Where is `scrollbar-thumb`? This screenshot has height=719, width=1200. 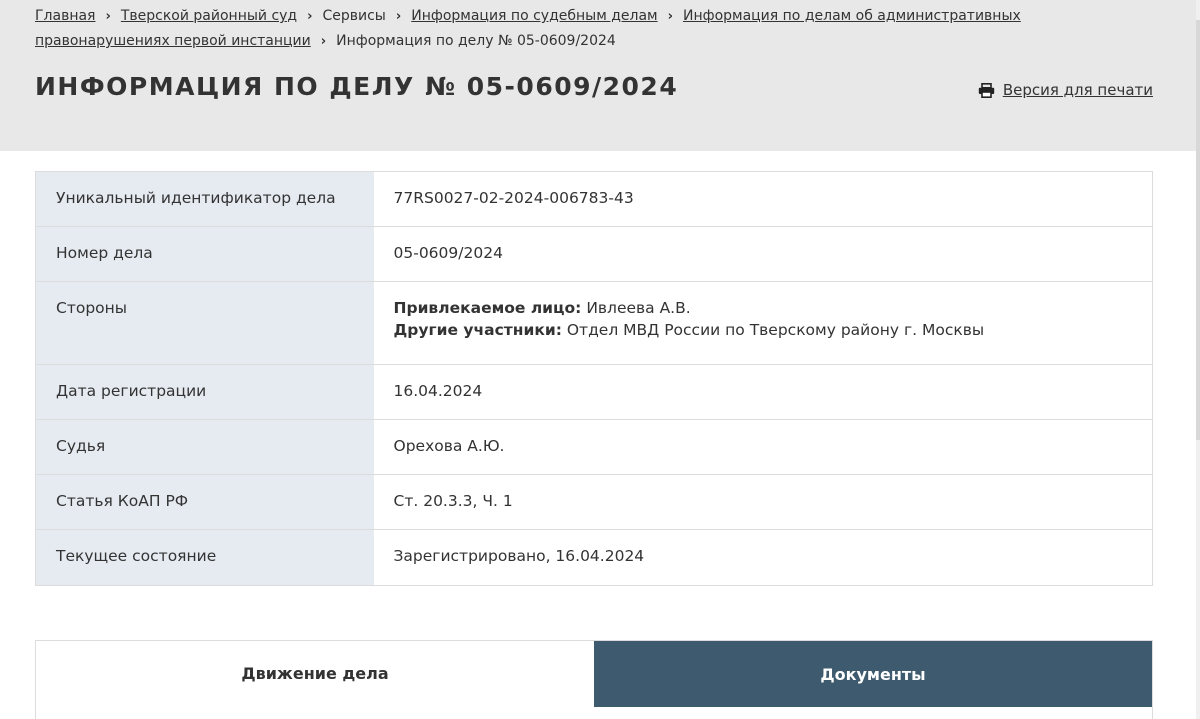 scrollbar-thumb is located at coordinates (1198, 230).